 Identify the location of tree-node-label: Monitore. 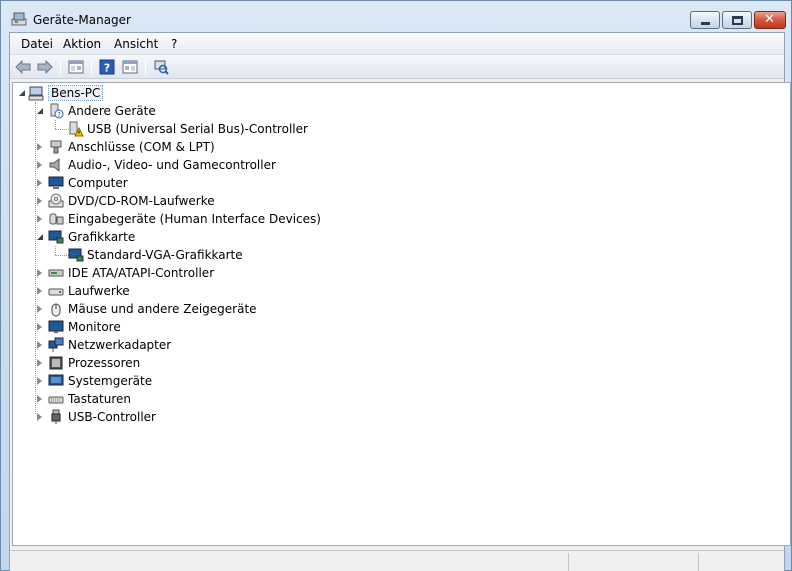
(94, 327).